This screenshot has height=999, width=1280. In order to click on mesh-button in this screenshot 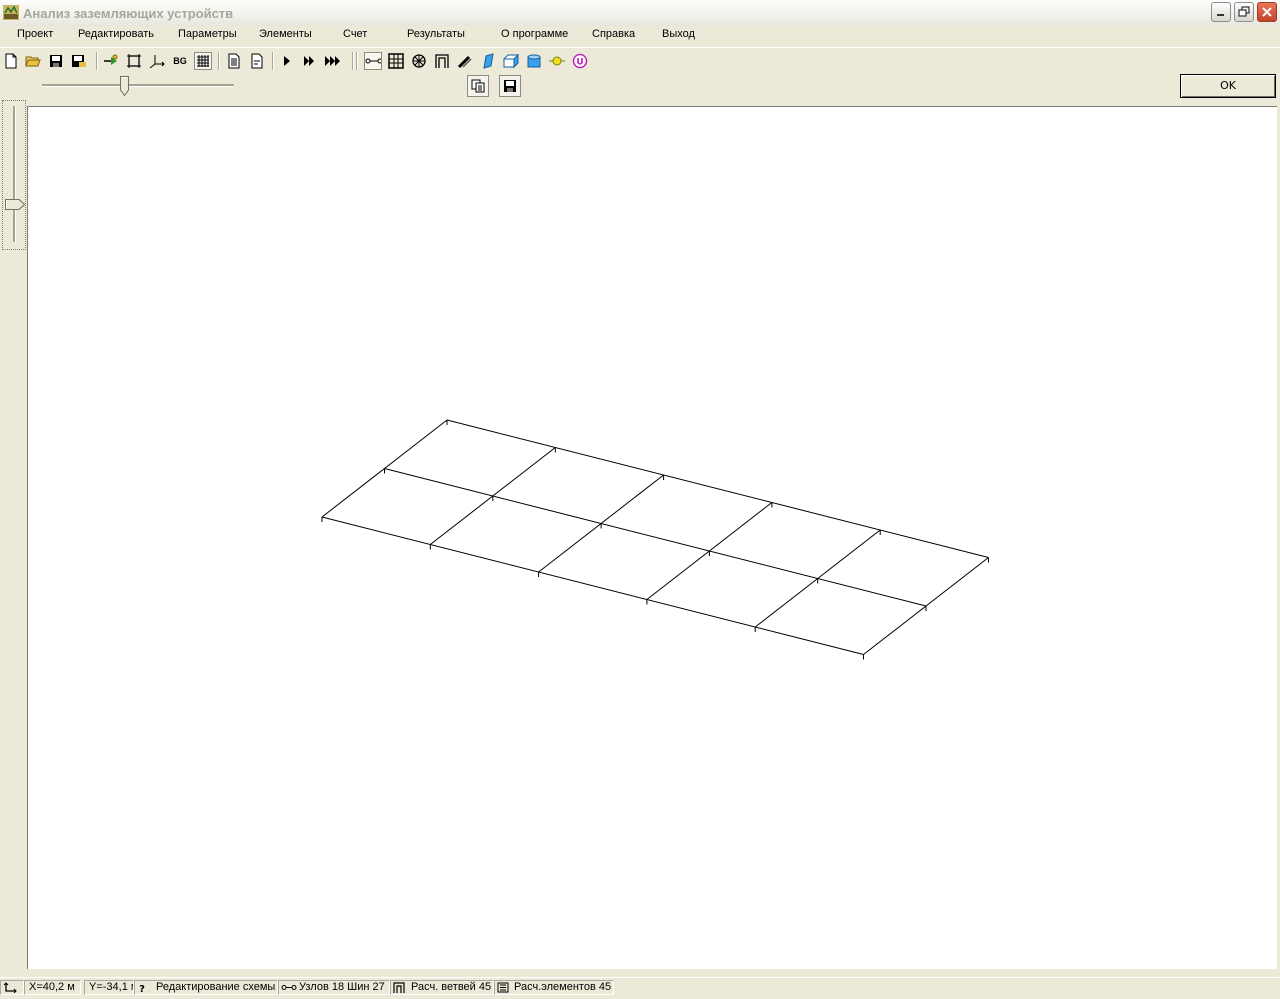, I will do `click(396, 61)`.